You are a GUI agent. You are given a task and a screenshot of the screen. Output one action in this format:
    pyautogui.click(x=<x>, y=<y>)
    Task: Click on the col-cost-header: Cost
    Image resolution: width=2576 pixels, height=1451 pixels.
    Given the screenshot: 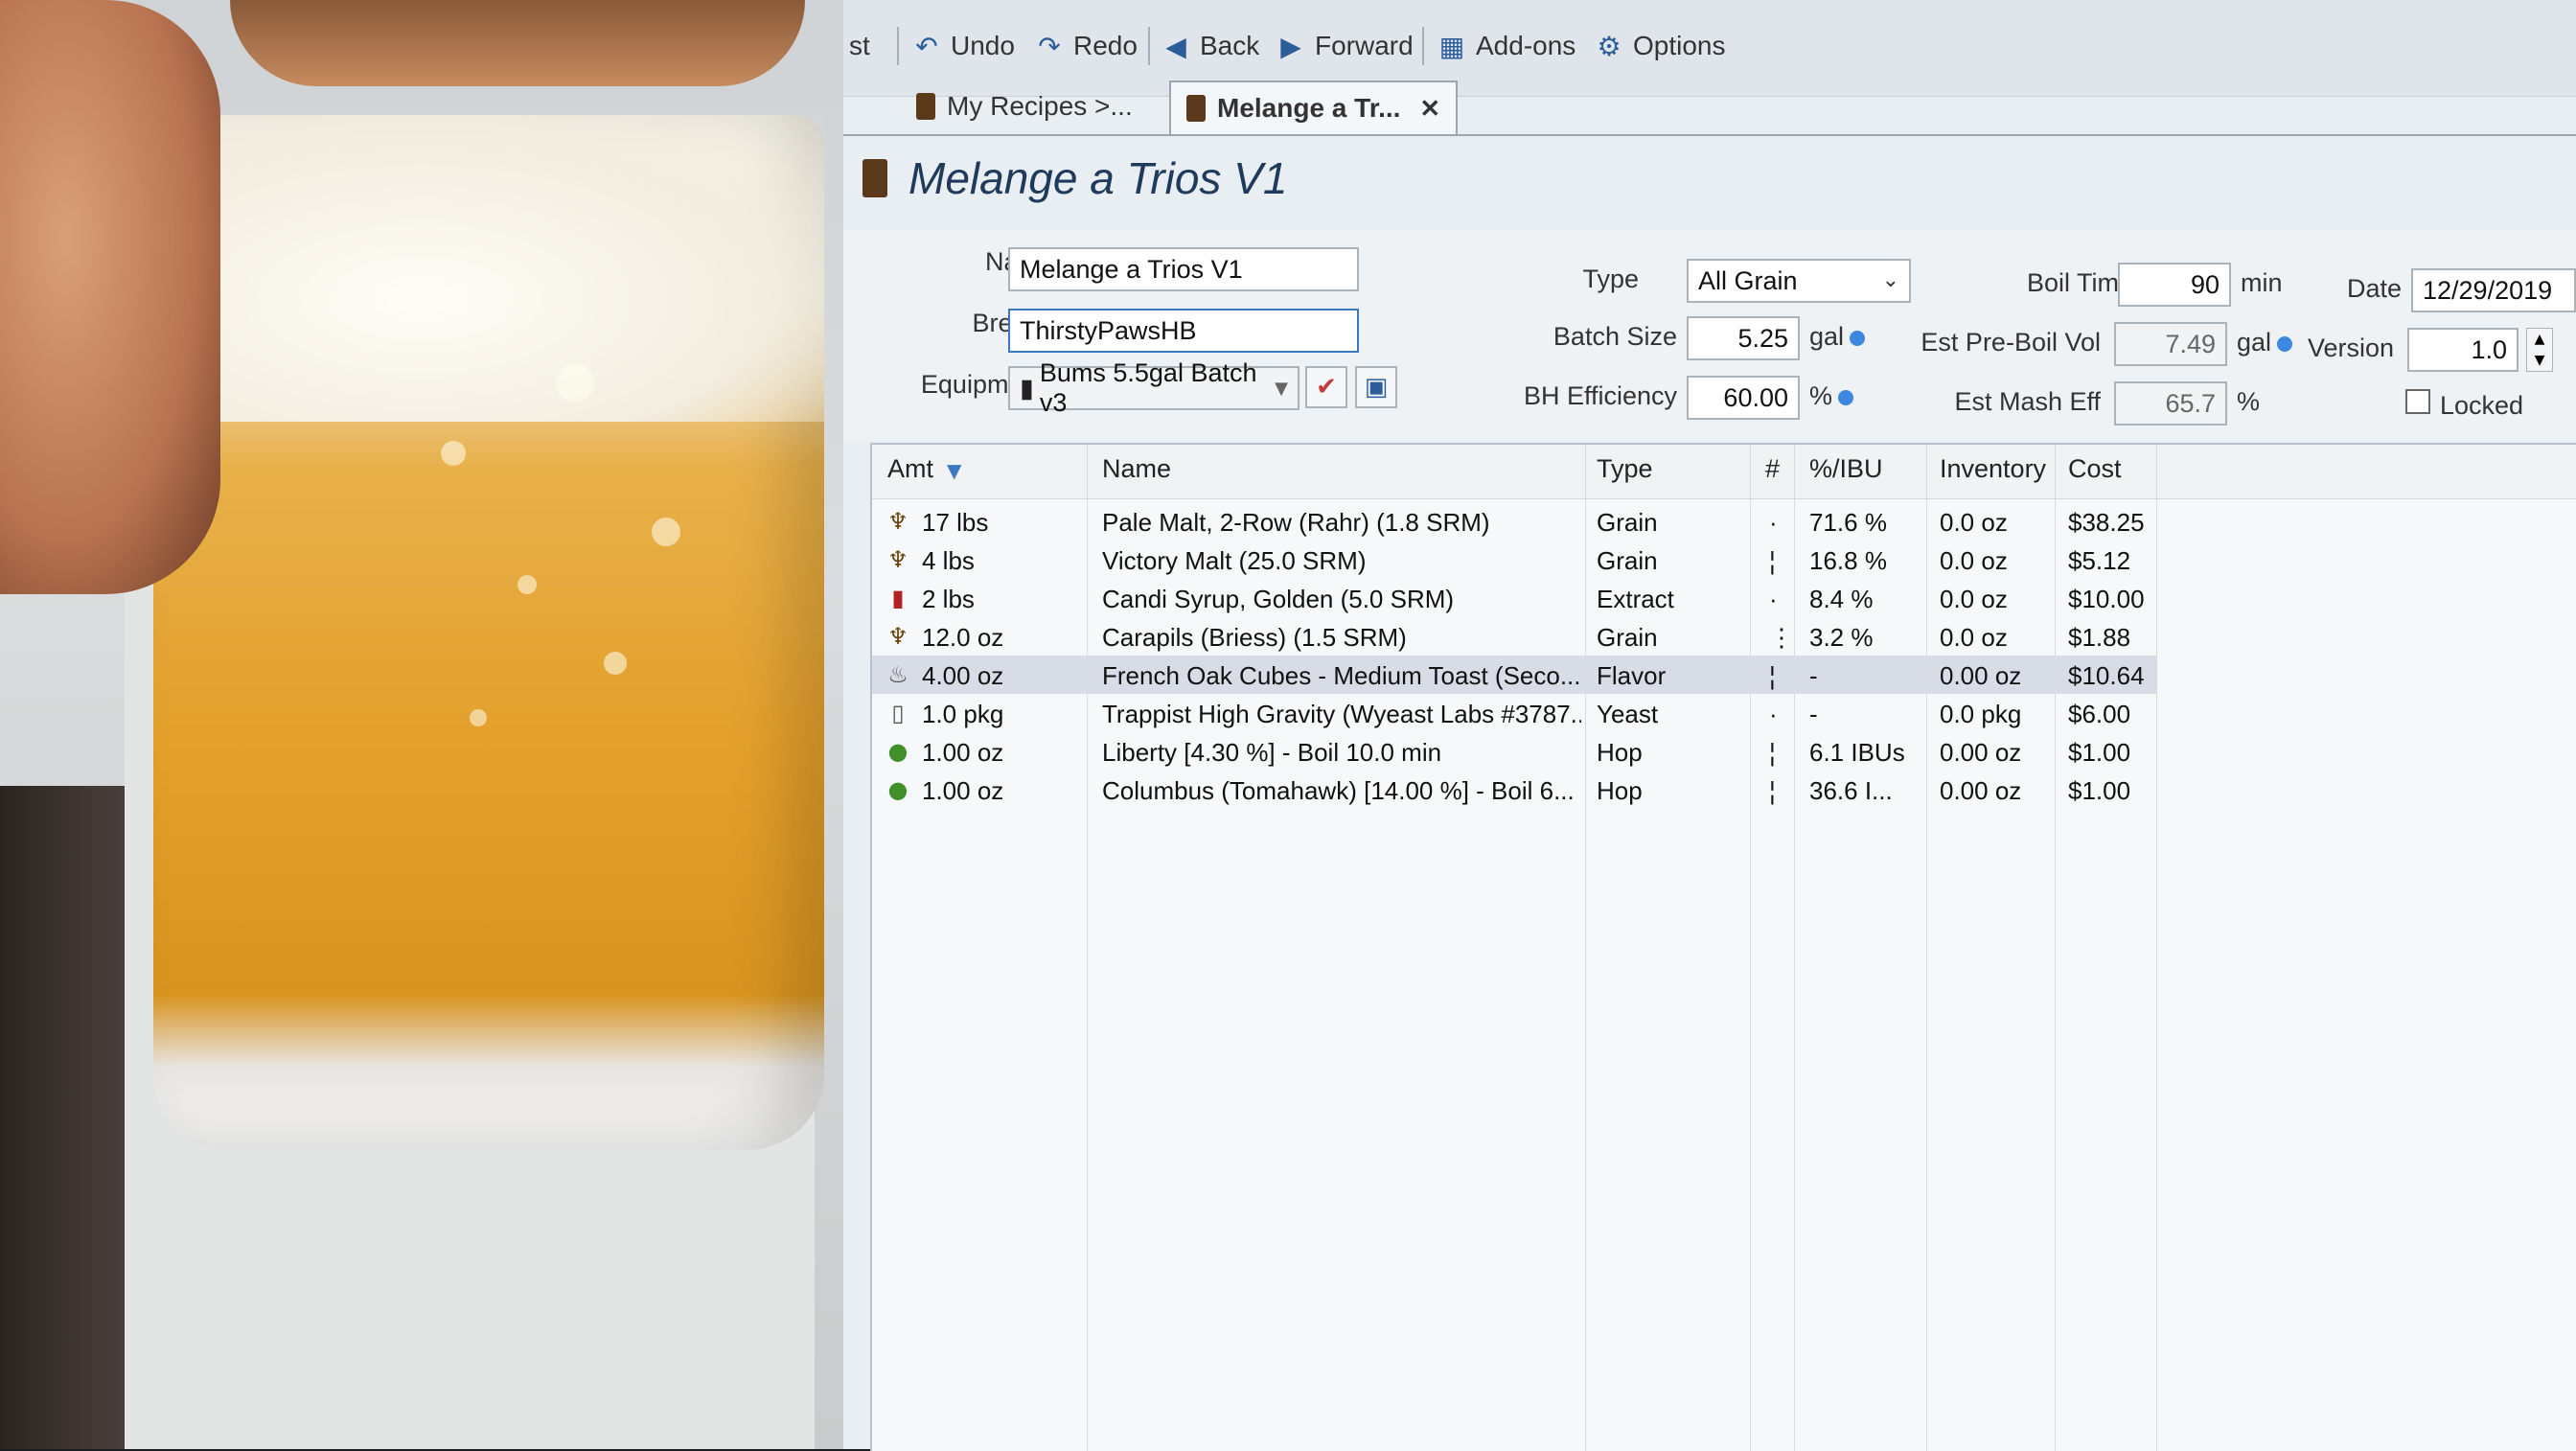 What is the action you would take?
    pyautogui.click(x=2095, y=469)
    